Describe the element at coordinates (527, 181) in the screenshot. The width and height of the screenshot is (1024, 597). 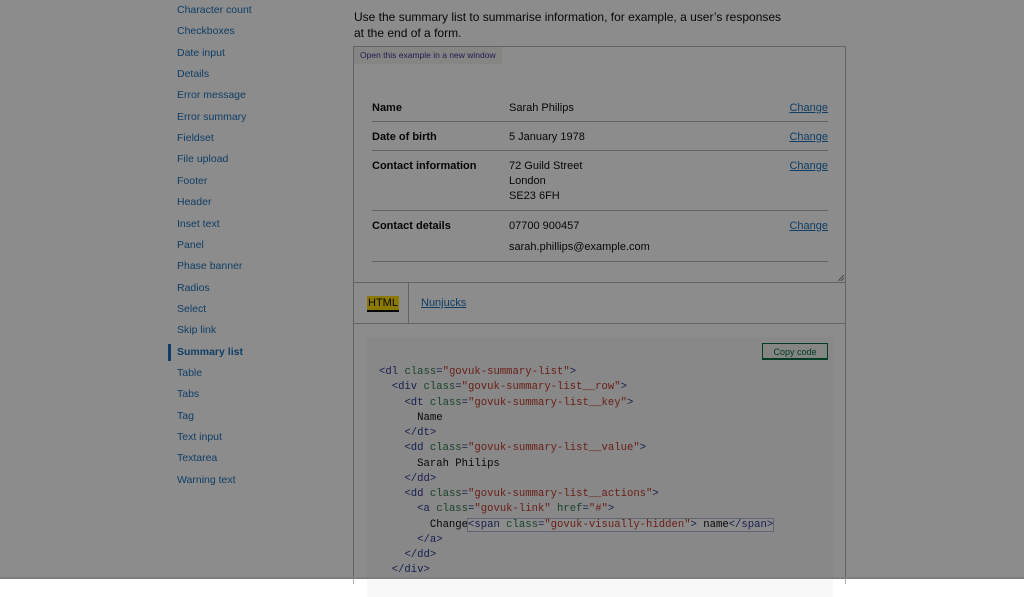
I see `value-line: London` at that location.